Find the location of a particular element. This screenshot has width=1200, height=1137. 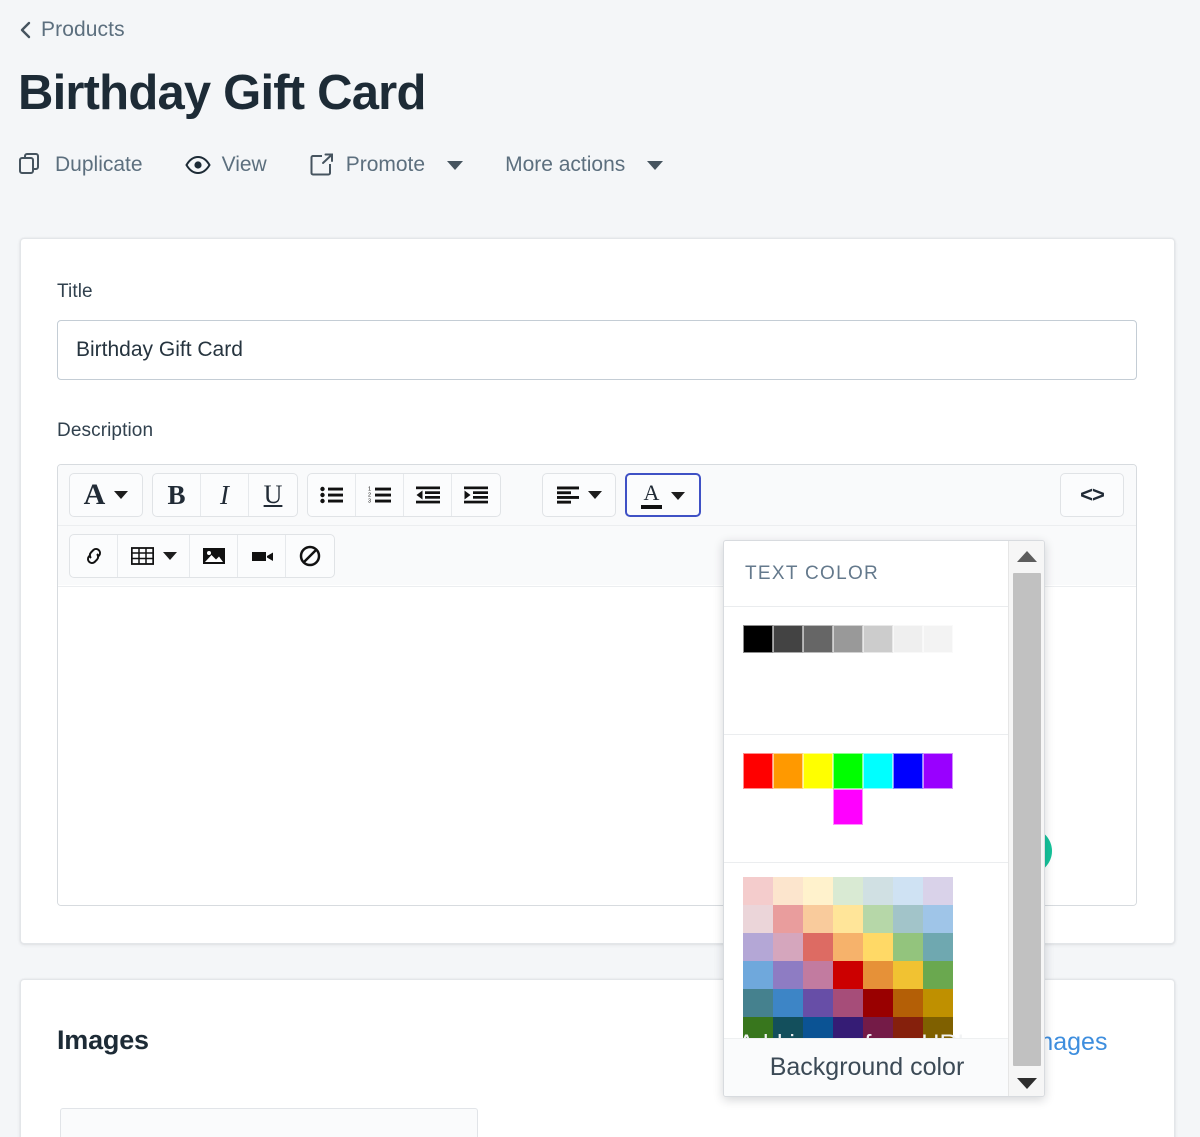

grayscale-section is located at coordinates (884, 671).